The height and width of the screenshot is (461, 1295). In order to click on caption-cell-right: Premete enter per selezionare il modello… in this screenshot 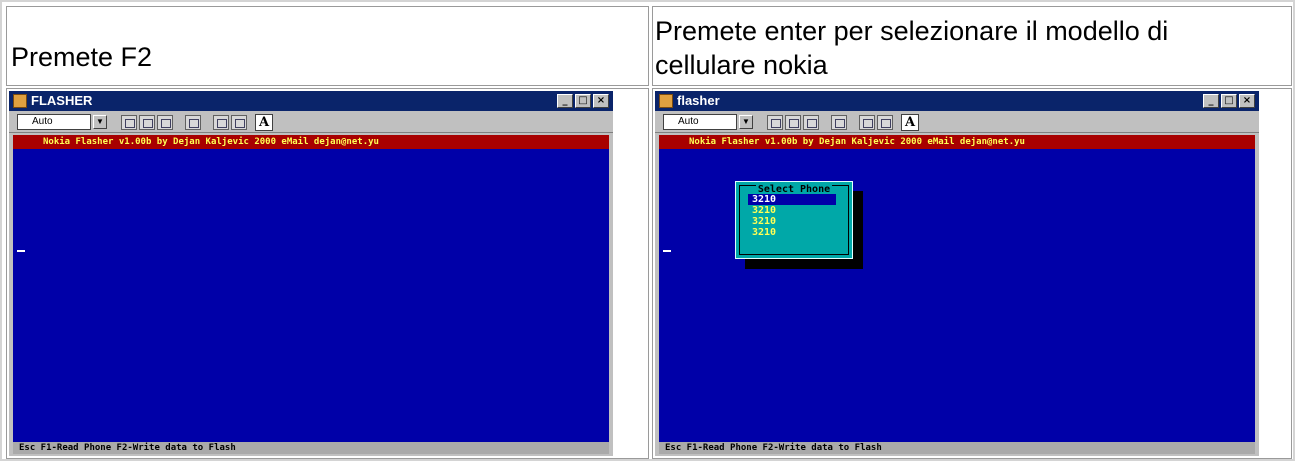, I will do `click(972, 46)`.